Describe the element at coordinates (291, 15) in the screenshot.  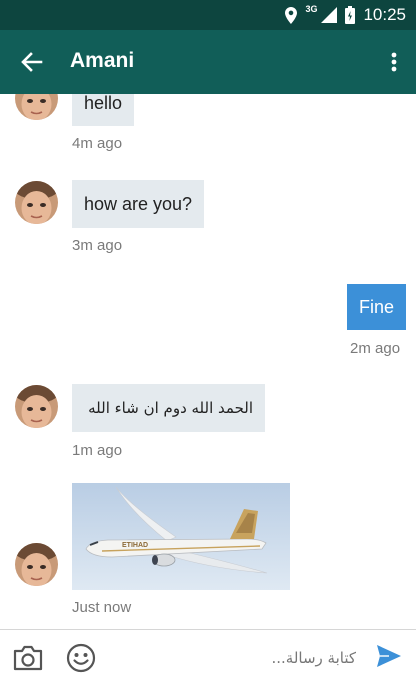
I see `location-pin-icon` at that location.